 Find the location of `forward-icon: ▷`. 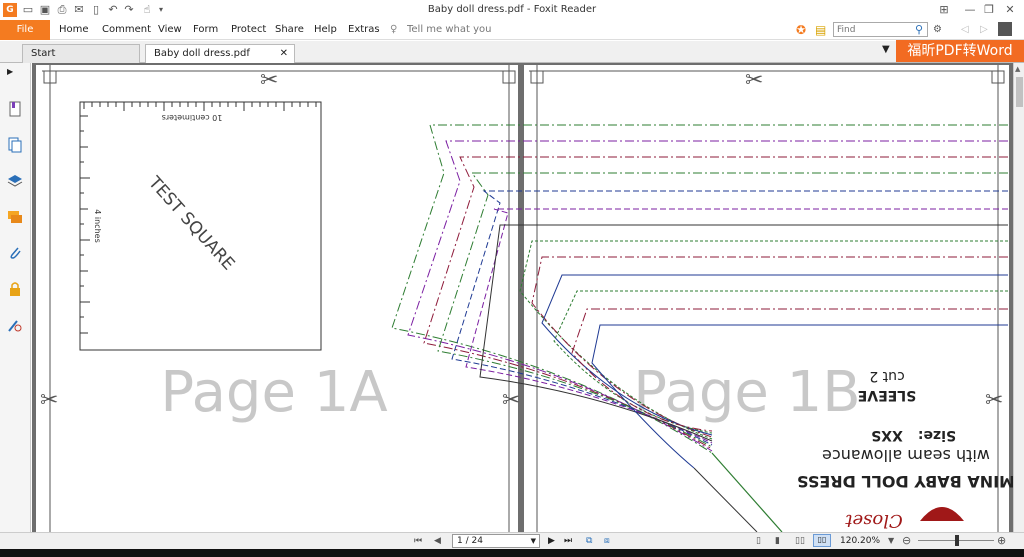

forward-icon: ▷ is located at coordinates (984, 30).